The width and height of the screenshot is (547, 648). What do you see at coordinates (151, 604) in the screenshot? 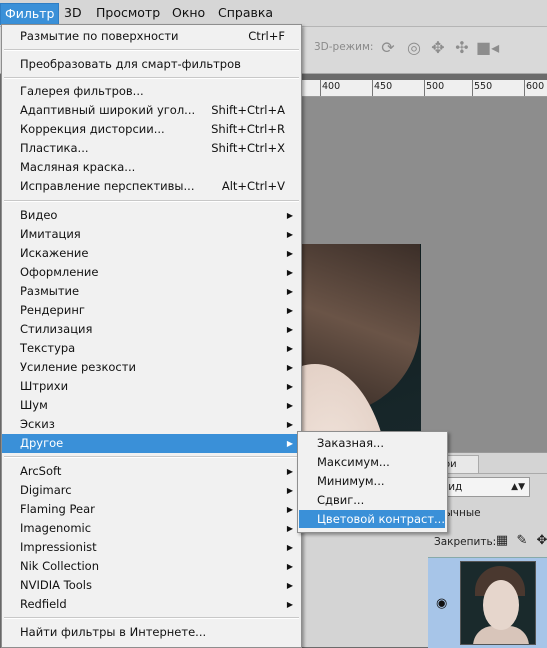
I see `menu-item-redfield: Redfield ▶` at bounding box center [151, 604].